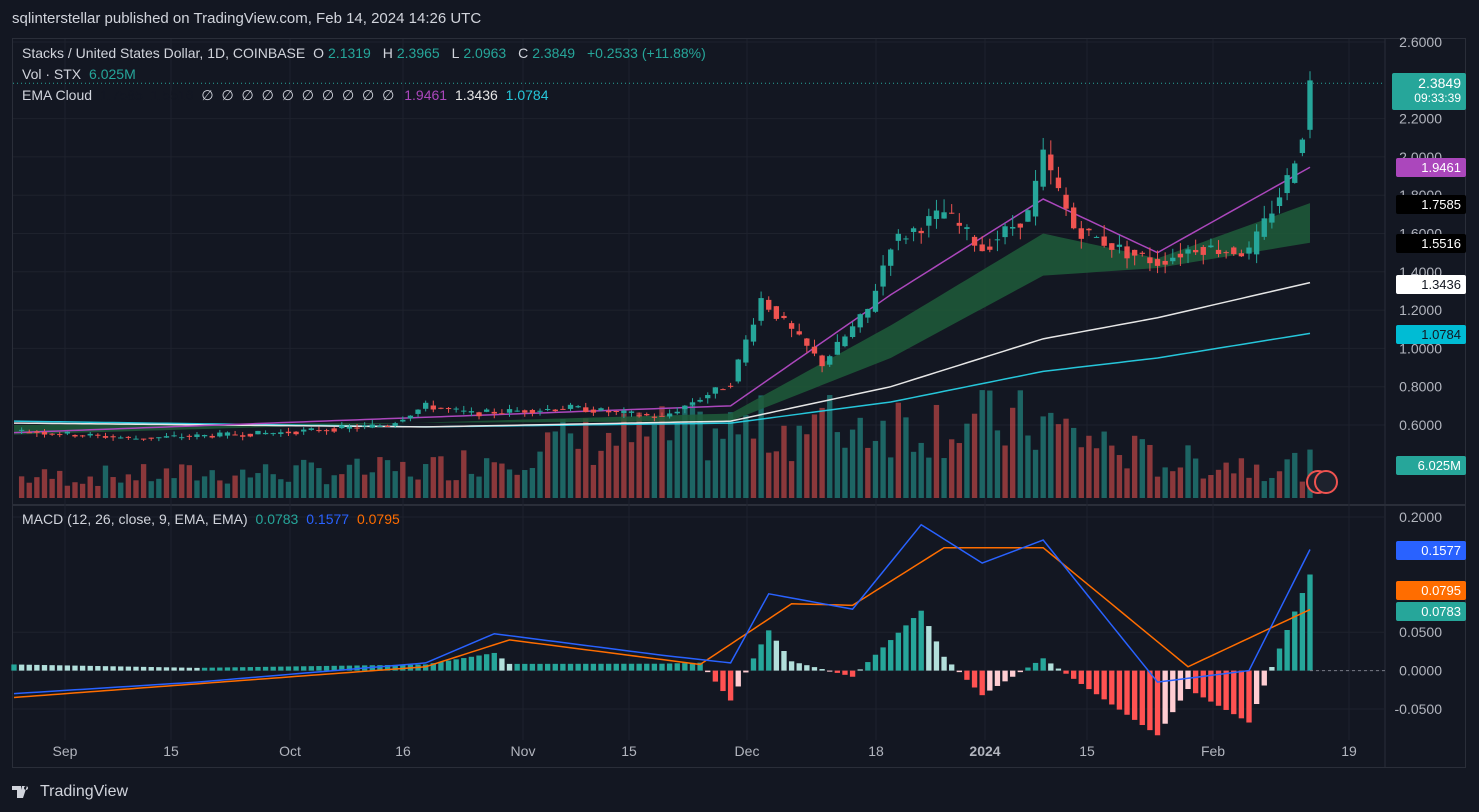  I want to click on macd-label: MACD (12, 26, close, 9, EMA, EMA), so click(135, 519).